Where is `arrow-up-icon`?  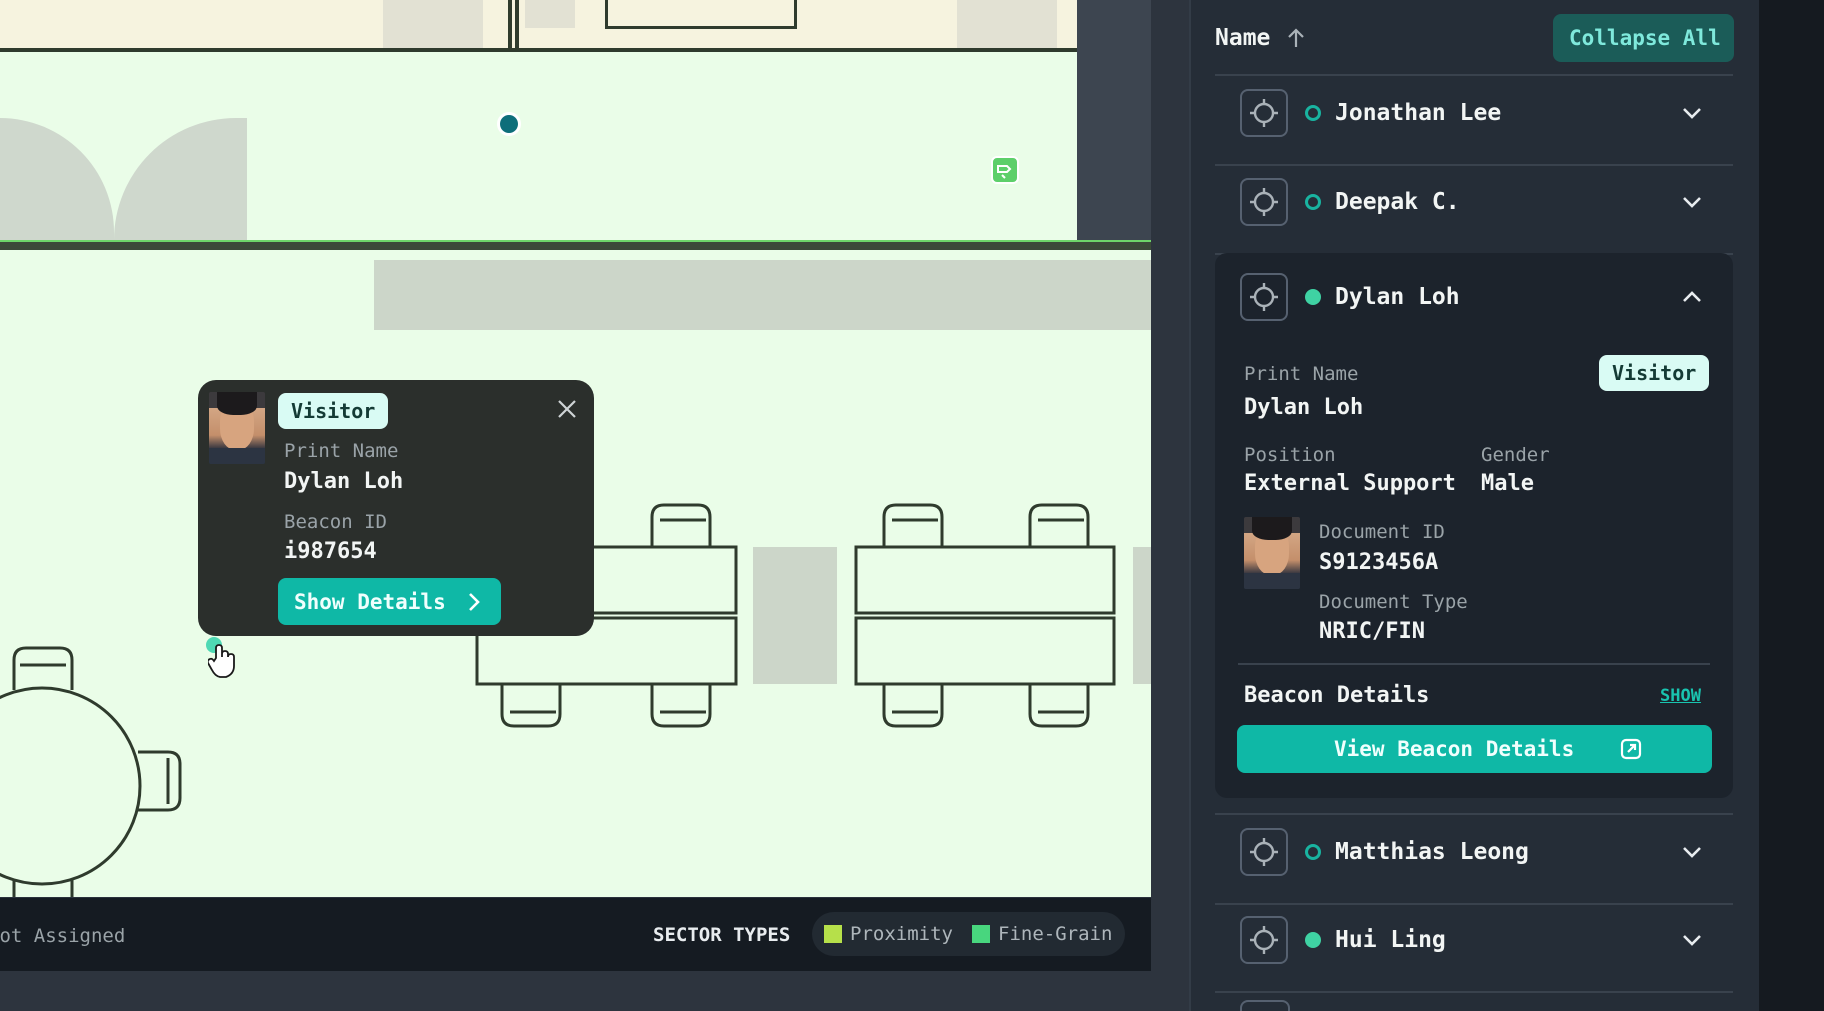 arrow-up-icon is located at coordinates (1296, 38).